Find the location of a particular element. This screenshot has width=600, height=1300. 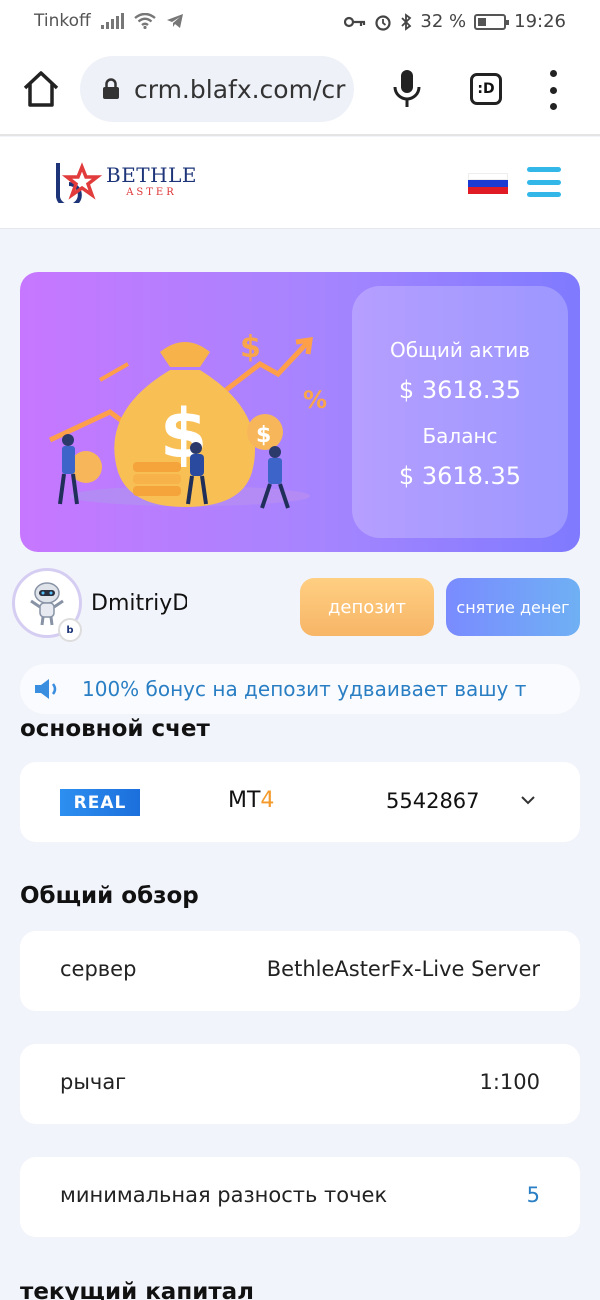

announcement-bar: 100% бонус на депозит удваивает вашу т is located at coordinates (300, 689).